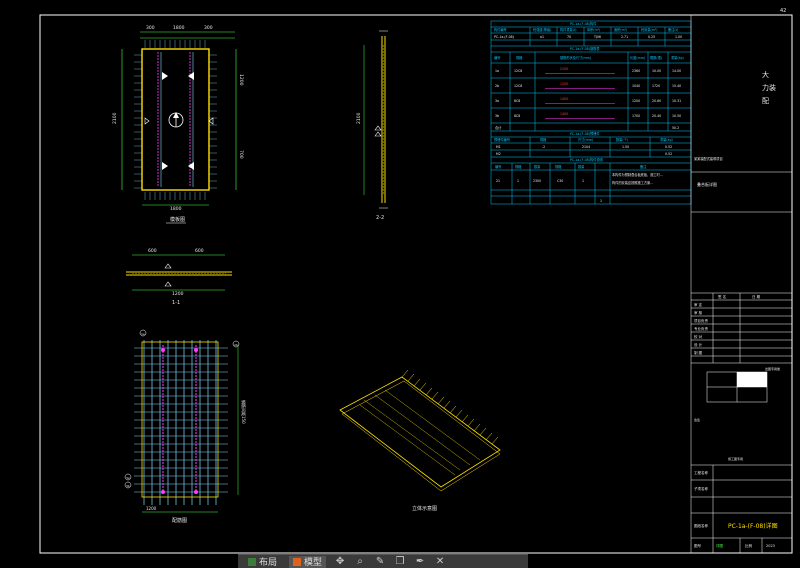 The height and width of the screenshot is (568, 800). Describe the element at coordinates (698, 304) in the screenshot. I see `svg-text: 审 定` at that location.